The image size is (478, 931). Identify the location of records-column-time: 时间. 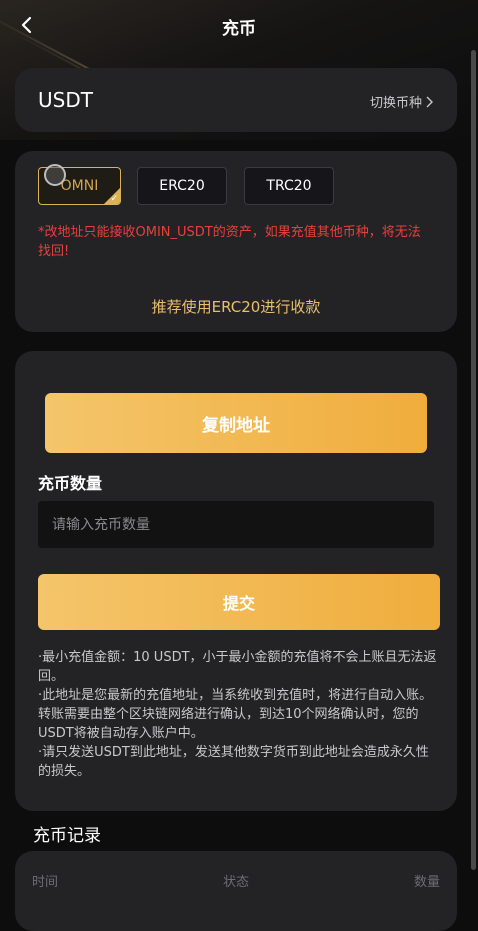
(45, 882).